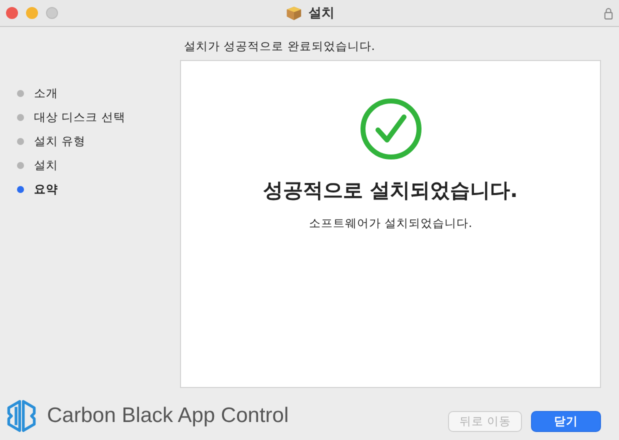 The width and height of the screenshot is (619, 440). I want to click on brand-name: Carbon Black App Control, so click(168, 416).